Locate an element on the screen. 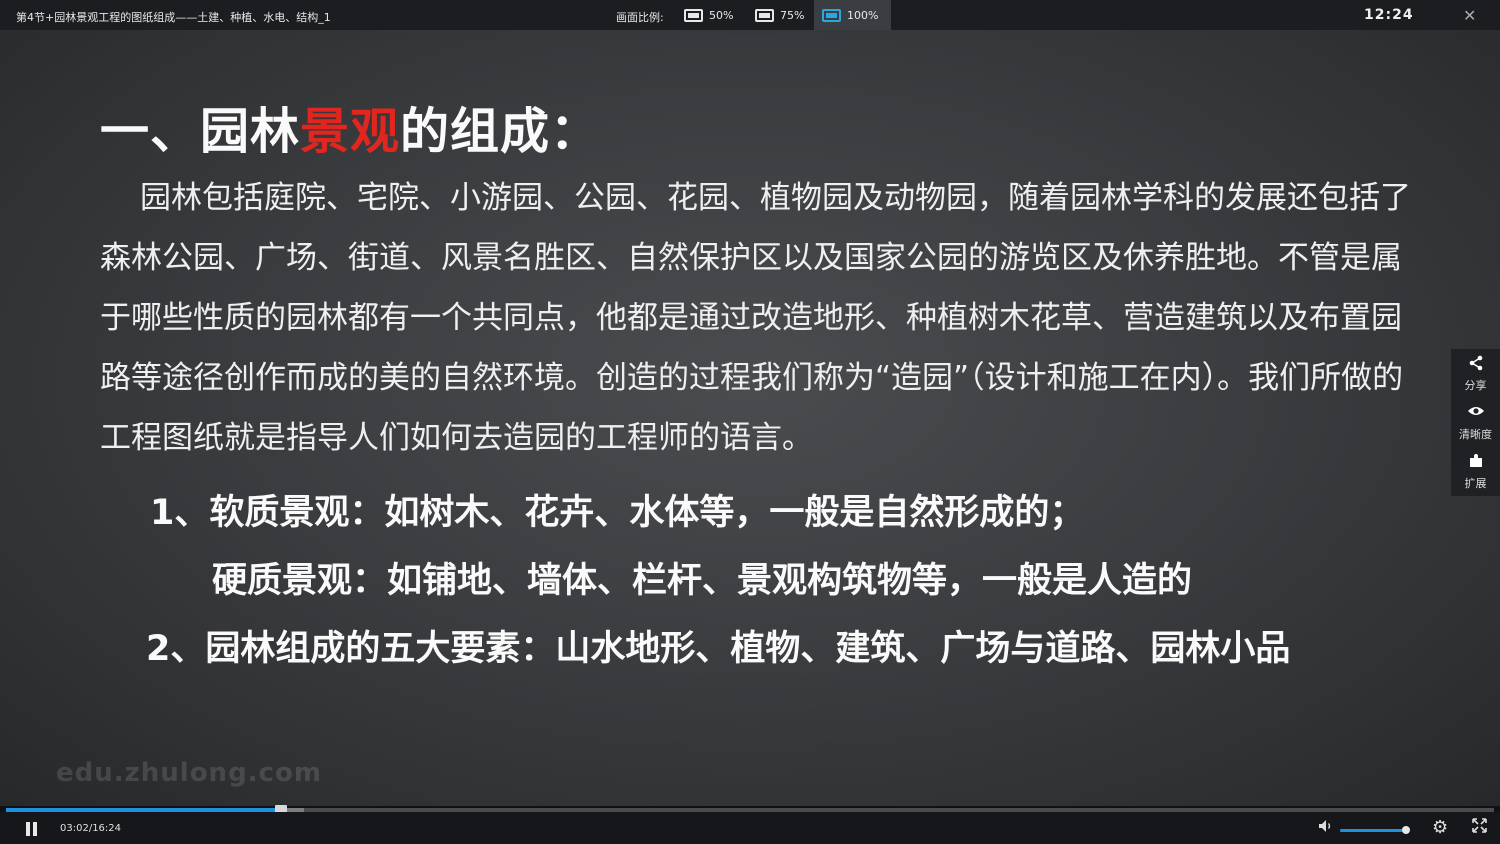  ratio-option-label: 75% is located at coordinates (792, 15).